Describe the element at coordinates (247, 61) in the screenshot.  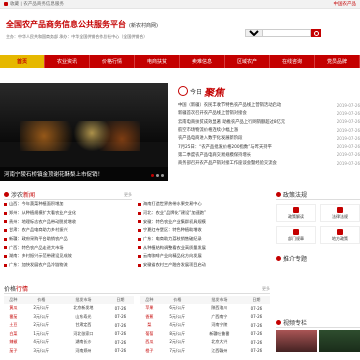
I see `nav-regional: 区域农产` at that location.